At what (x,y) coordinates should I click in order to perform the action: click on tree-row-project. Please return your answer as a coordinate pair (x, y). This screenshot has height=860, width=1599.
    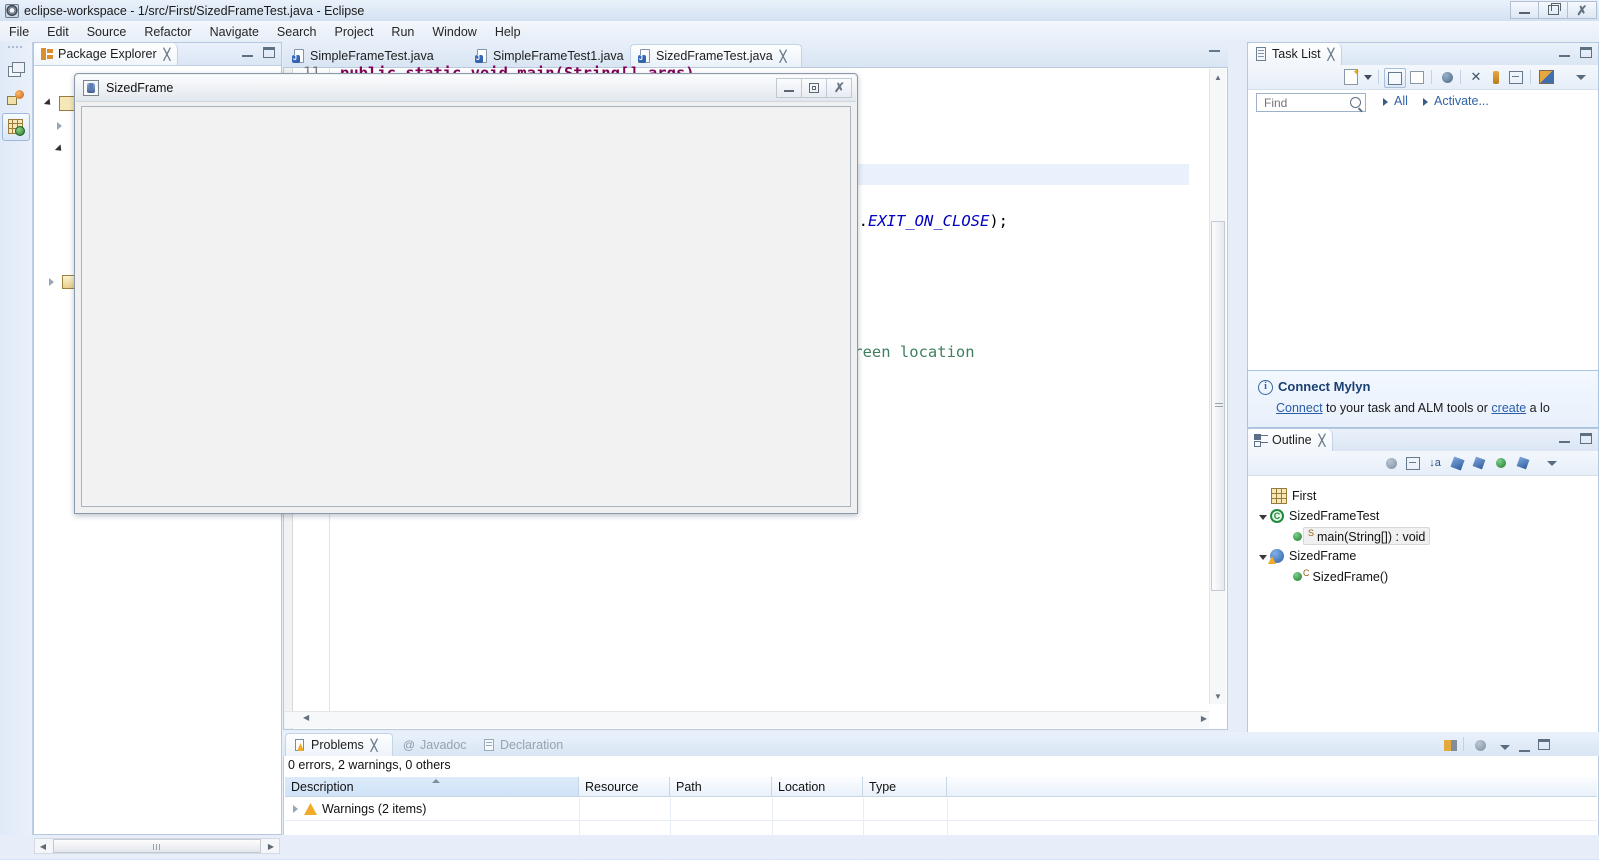
    Looking at the image, I should click on (59, 104).